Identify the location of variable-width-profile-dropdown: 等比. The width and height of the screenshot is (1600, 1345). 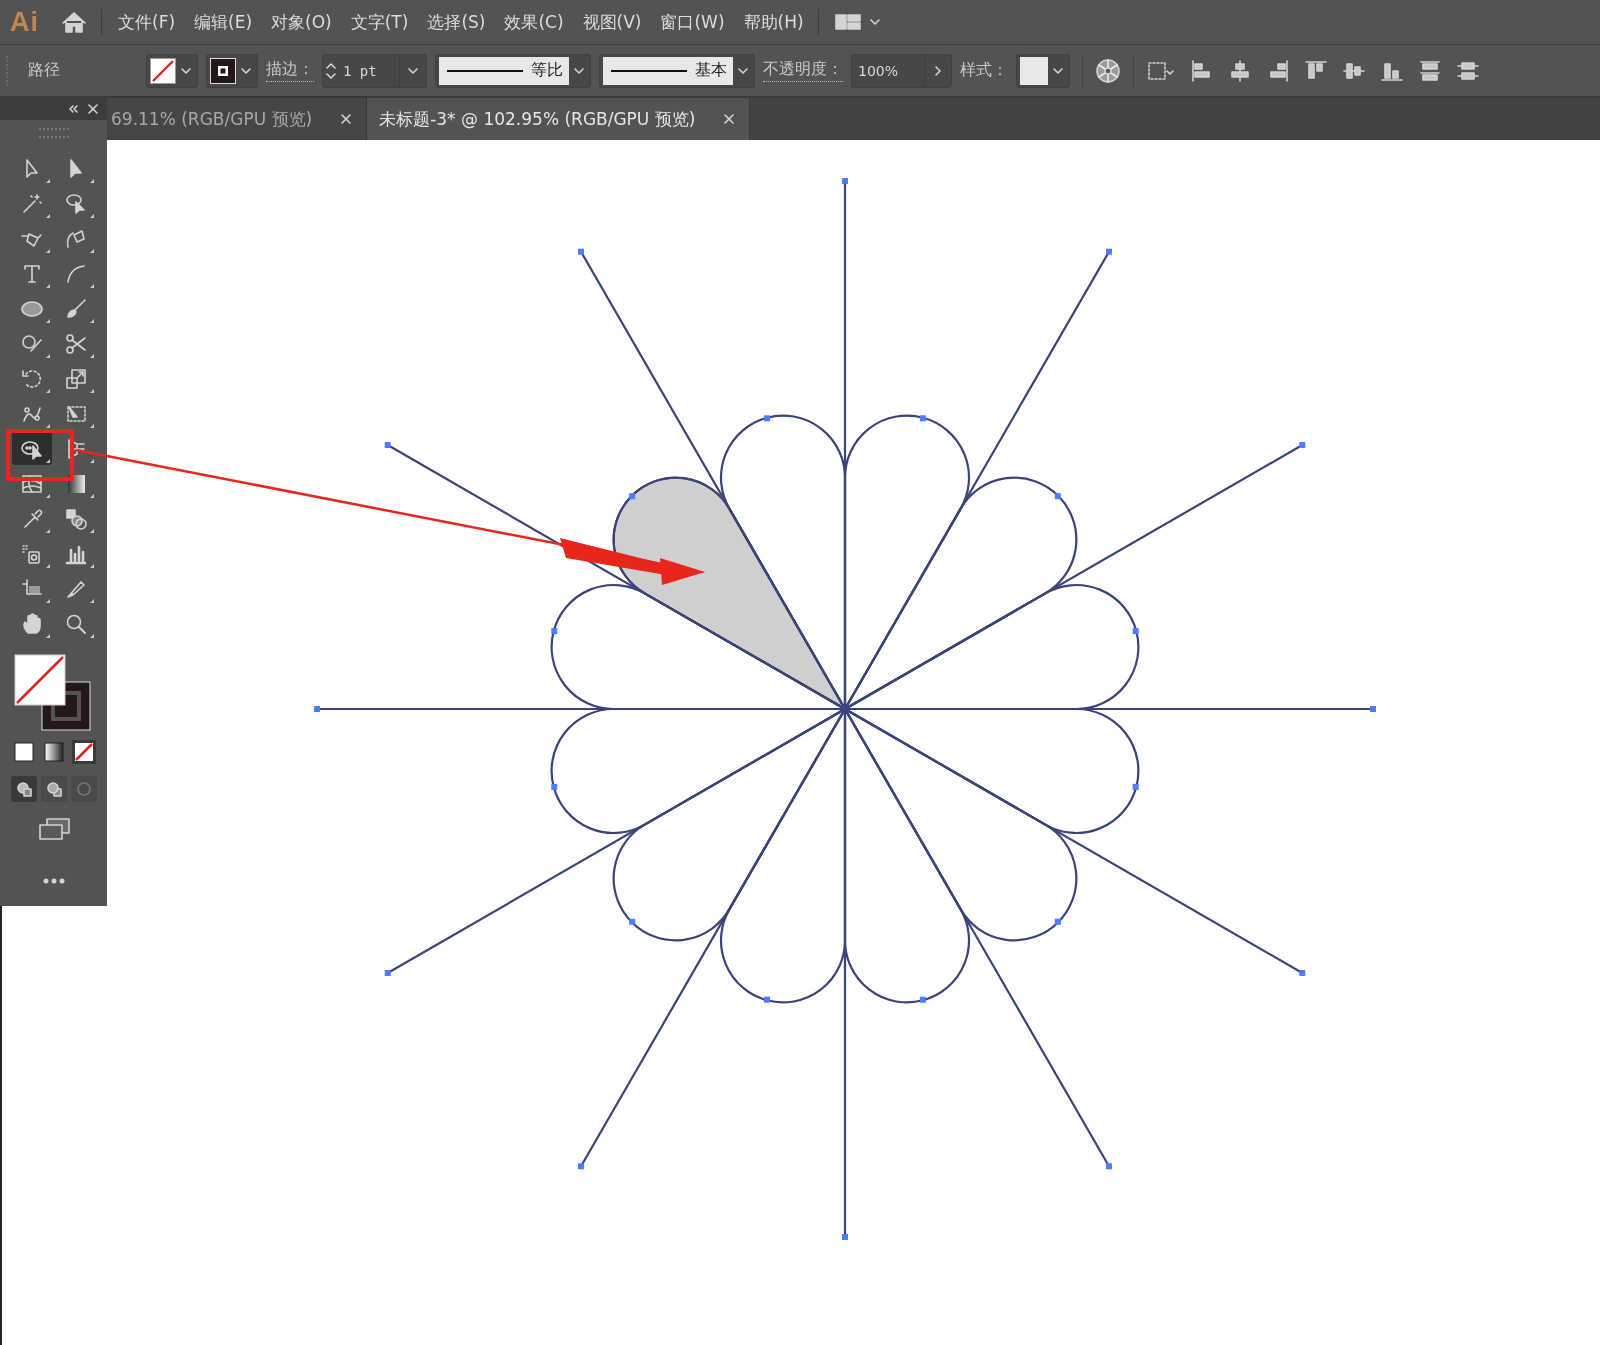
(513, 70).